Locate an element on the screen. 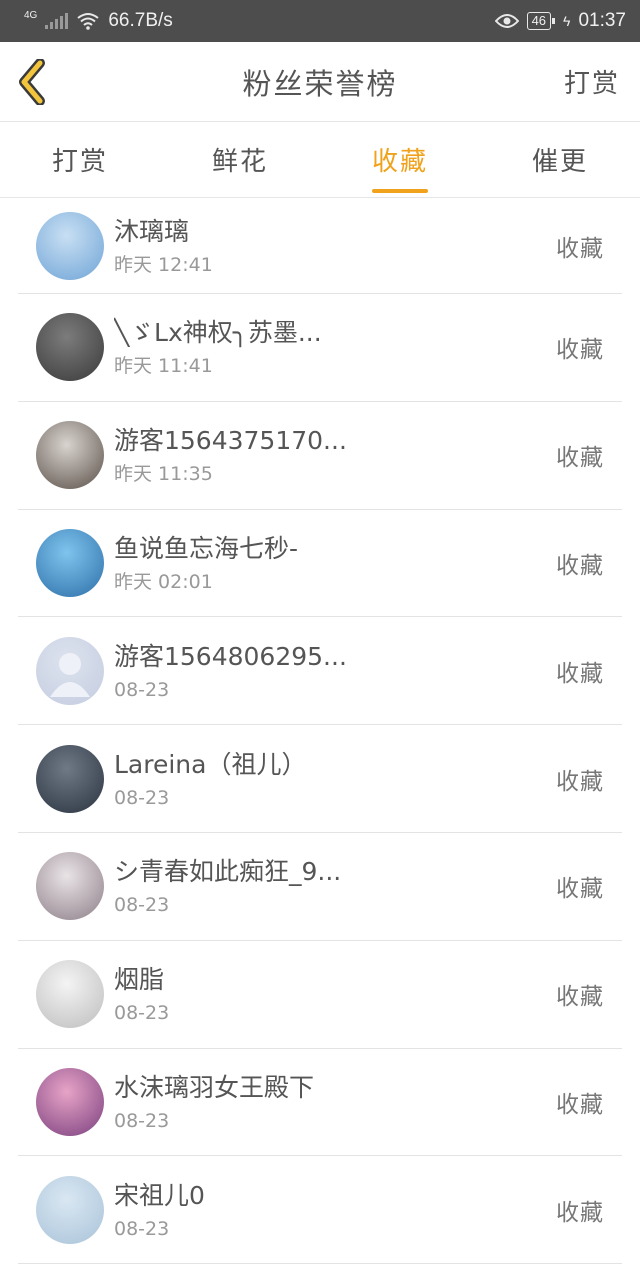 The height and width of the screenshot is (1280, 640). fan-name: 水沫璃羽女王殿下 is located at coordinates (214, 1087).